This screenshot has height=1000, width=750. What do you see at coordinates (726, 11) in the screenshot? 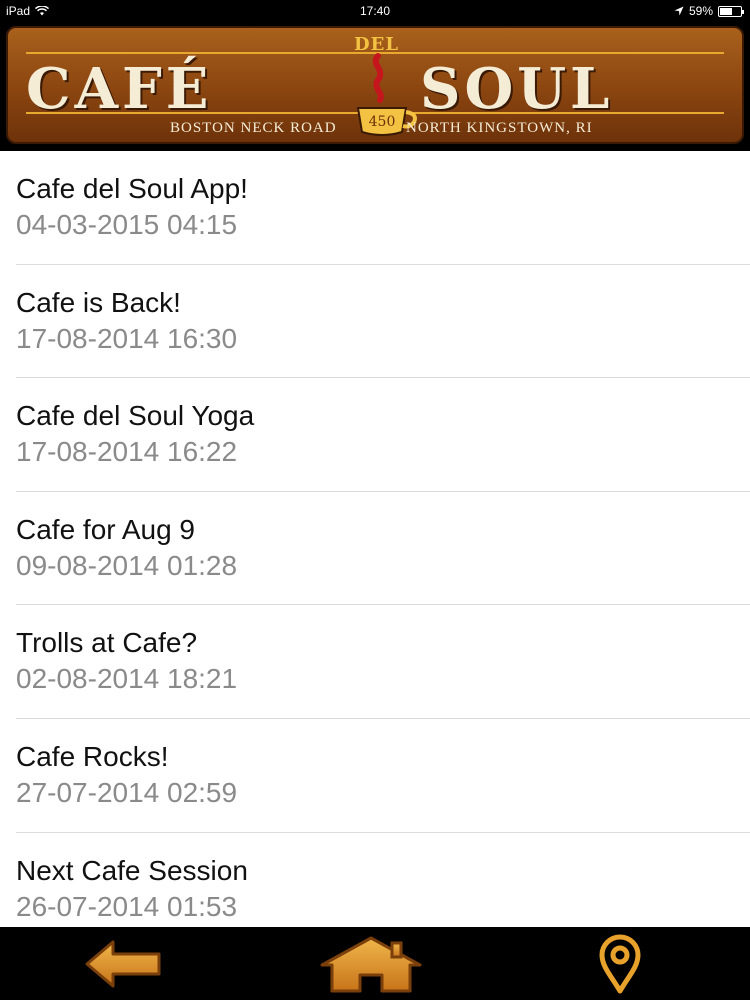
I see `battery-fill` at bounding box center [726, 11].